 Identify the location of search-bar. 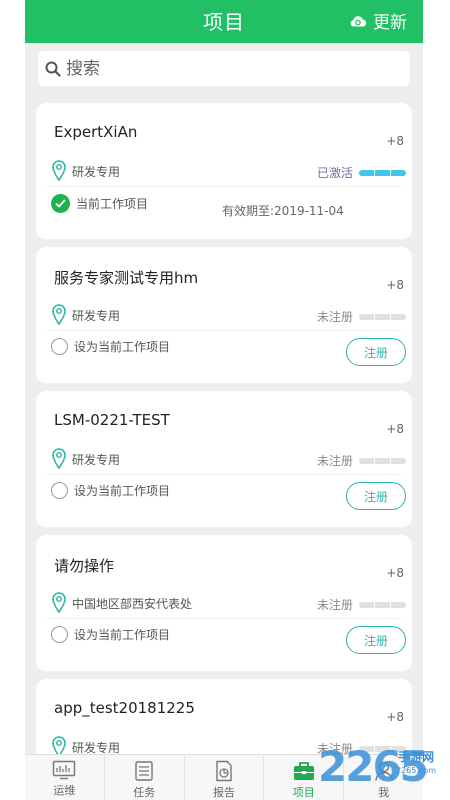
(224, 68).